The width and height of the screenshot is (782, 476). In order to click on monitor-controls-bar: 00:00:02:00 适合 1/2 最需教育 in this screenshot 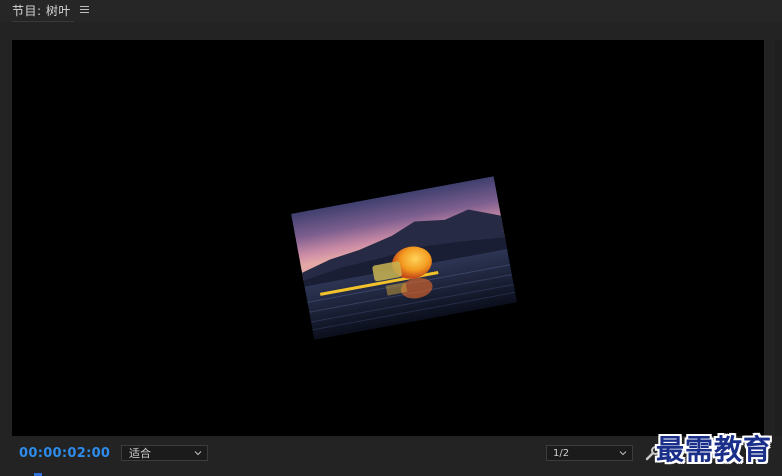, I will do `click(391, 454)`.